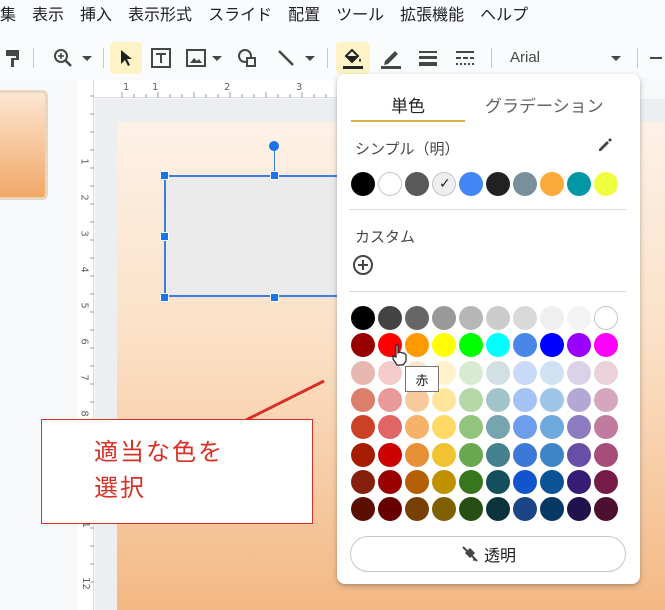 The width and height of the screenshot is (665, 610). What do you see at coordinates (24, 145) in the screenshot?
I see `slide-thumbnail` at bounding box center [24, 145].